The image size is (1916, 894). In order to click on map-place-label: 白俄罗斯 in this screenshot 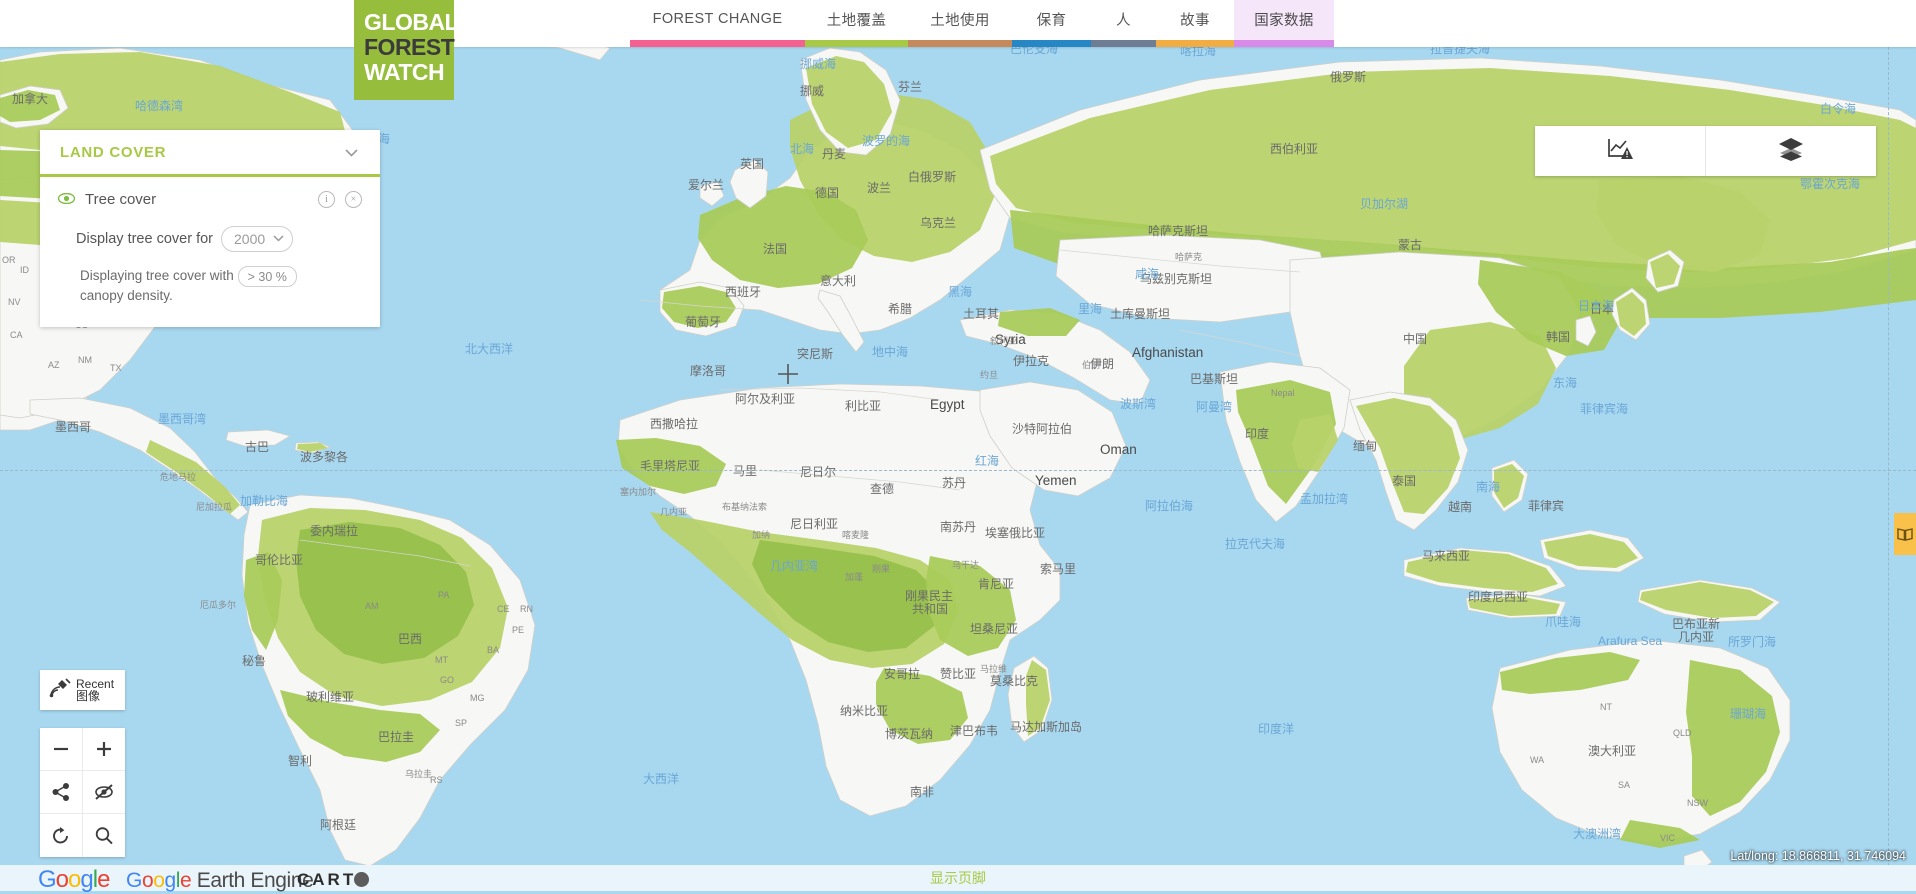, I will do `click(932, 177)`.